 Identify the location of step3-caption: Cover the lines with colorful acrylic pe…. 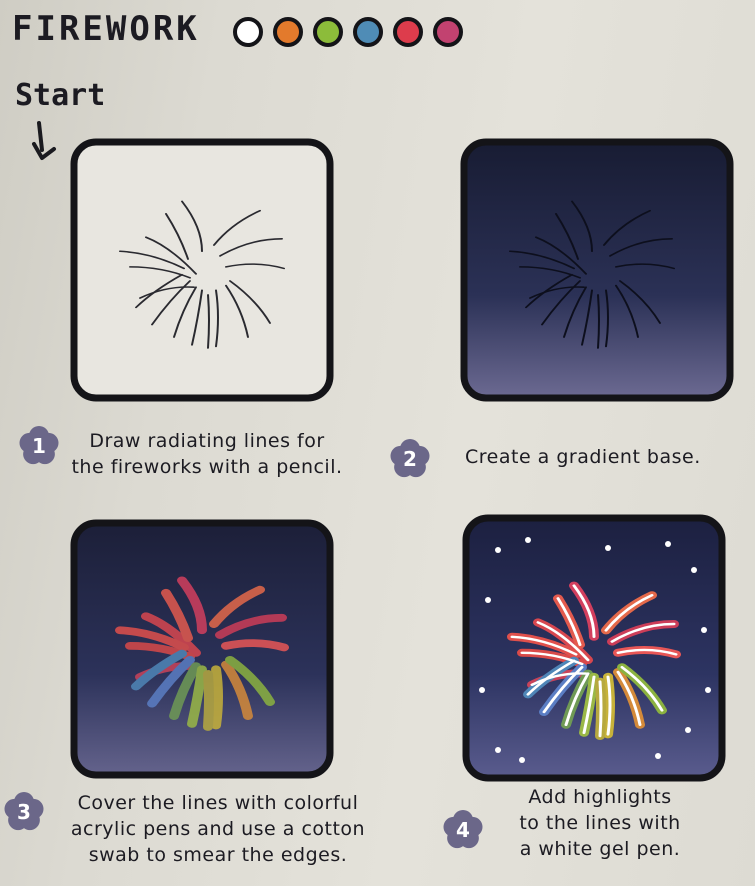
(218, 829).